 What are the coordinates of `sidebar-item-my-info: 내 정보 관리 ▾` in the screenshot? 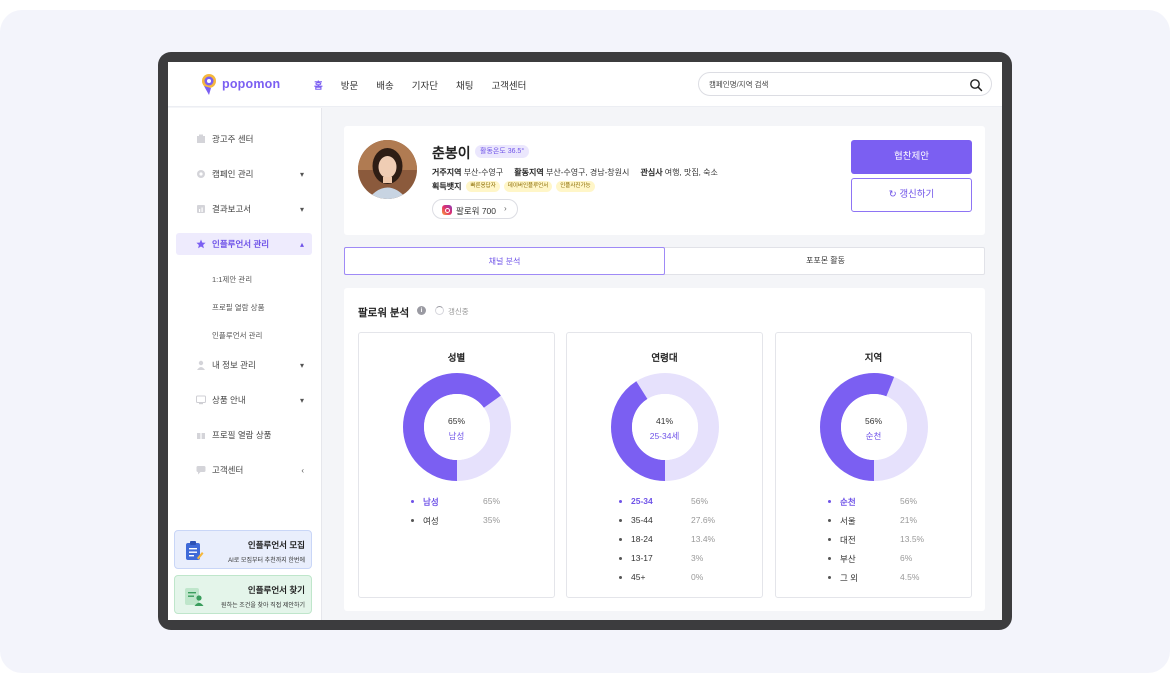 It's located at (244, 365).